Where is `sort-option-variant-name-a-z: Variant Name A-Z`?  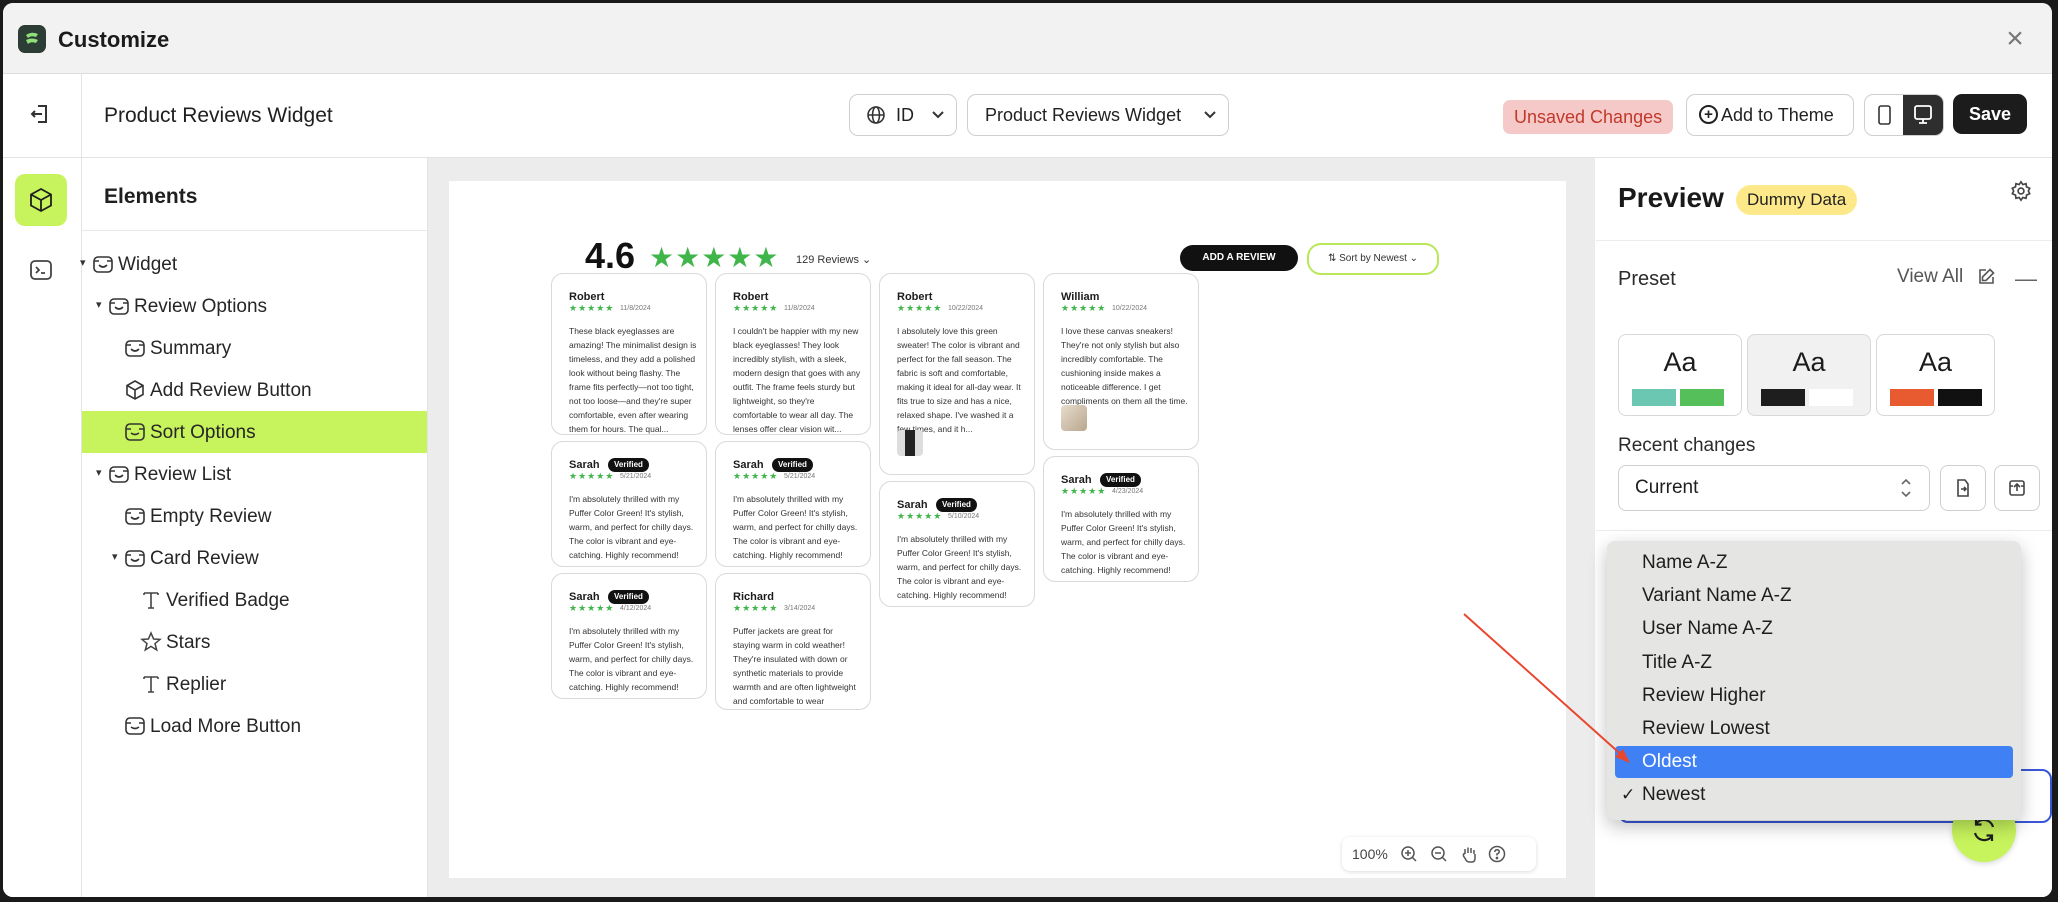
sort-option-variant-name-a-z: Variant Name A-Z is located at coordinates (1814, 596).